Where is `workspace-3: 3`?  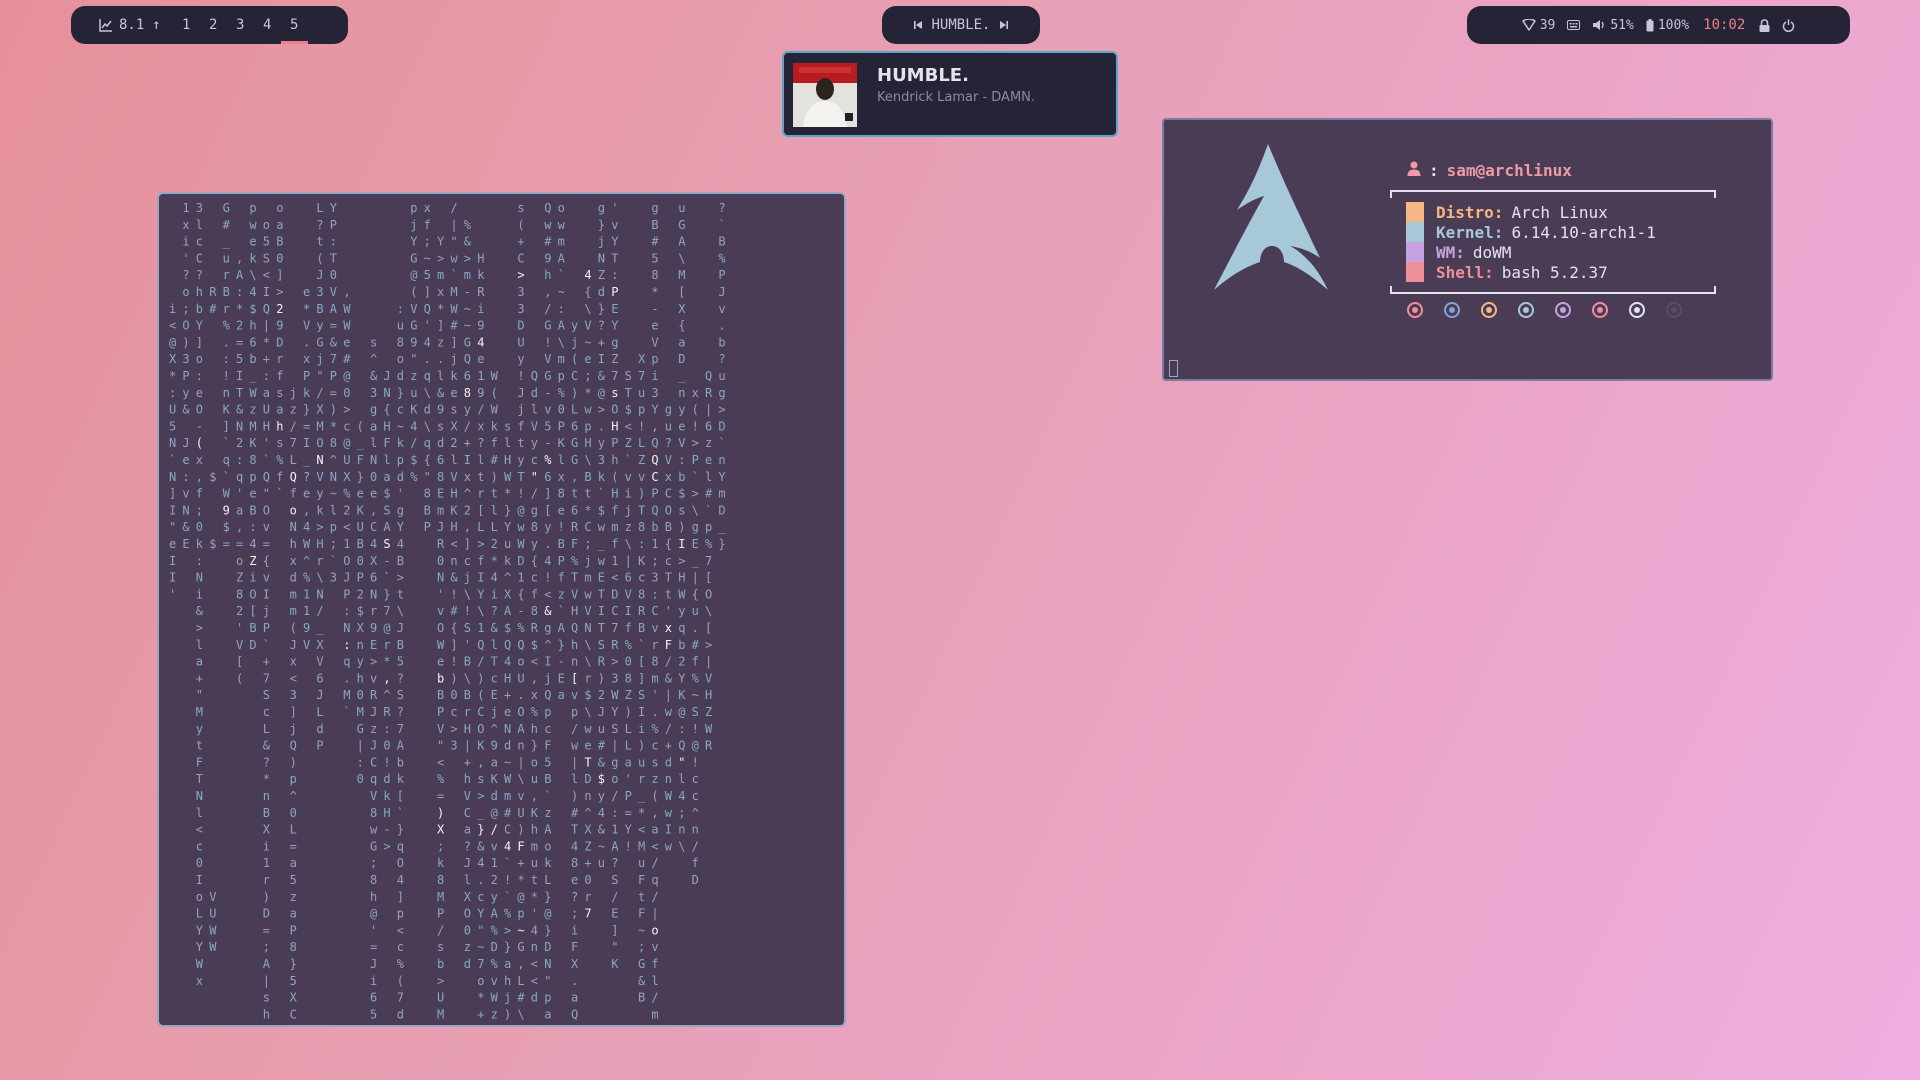
workspace-3: 3 is located at coordinates (240, 25).